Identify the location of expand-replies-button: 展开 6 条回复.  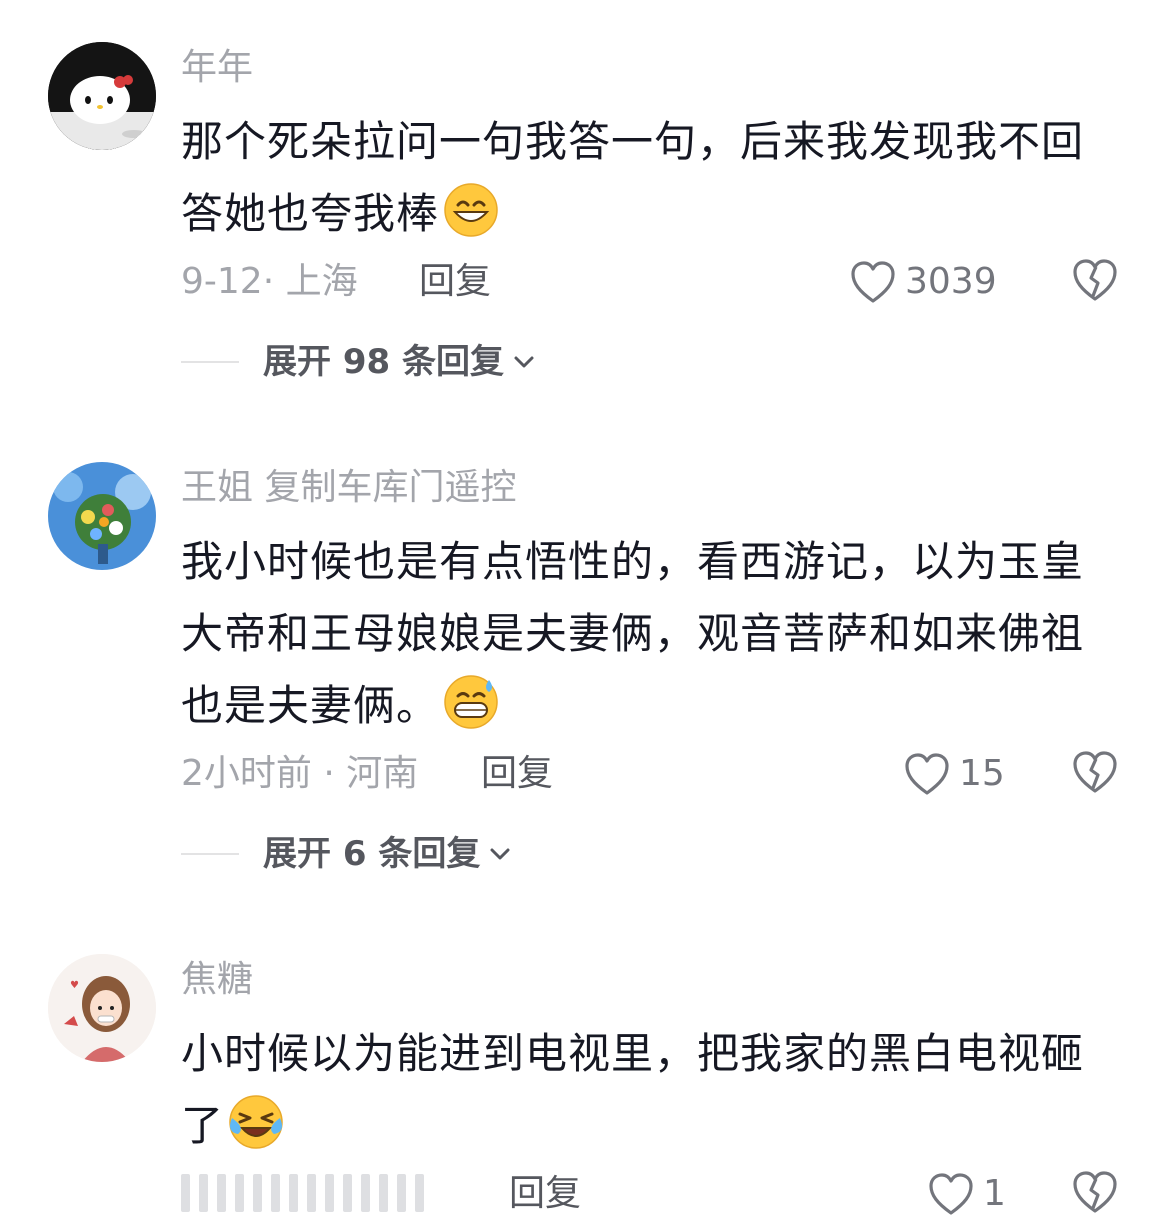
(388, 854).